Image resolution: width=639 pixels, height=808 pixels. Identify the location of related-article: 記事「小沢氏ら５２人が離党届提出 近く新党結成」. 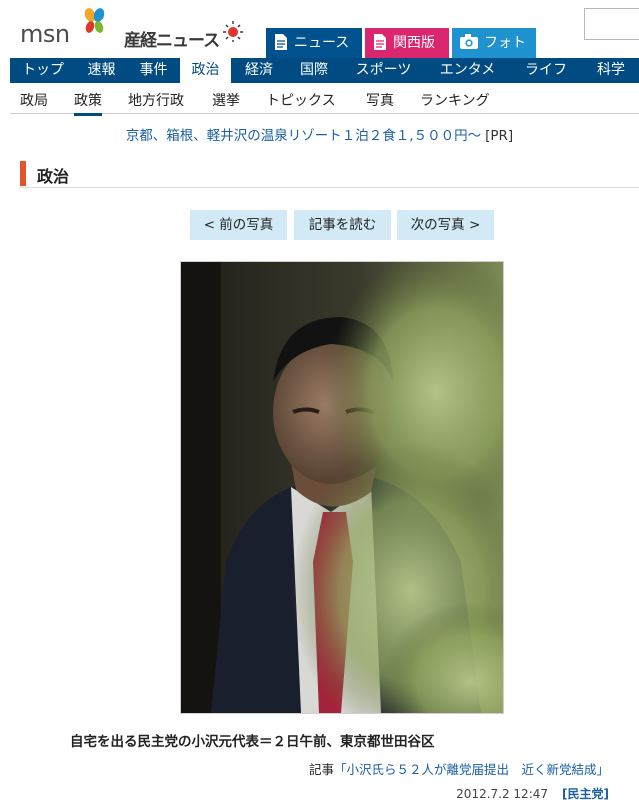
(459, 768).